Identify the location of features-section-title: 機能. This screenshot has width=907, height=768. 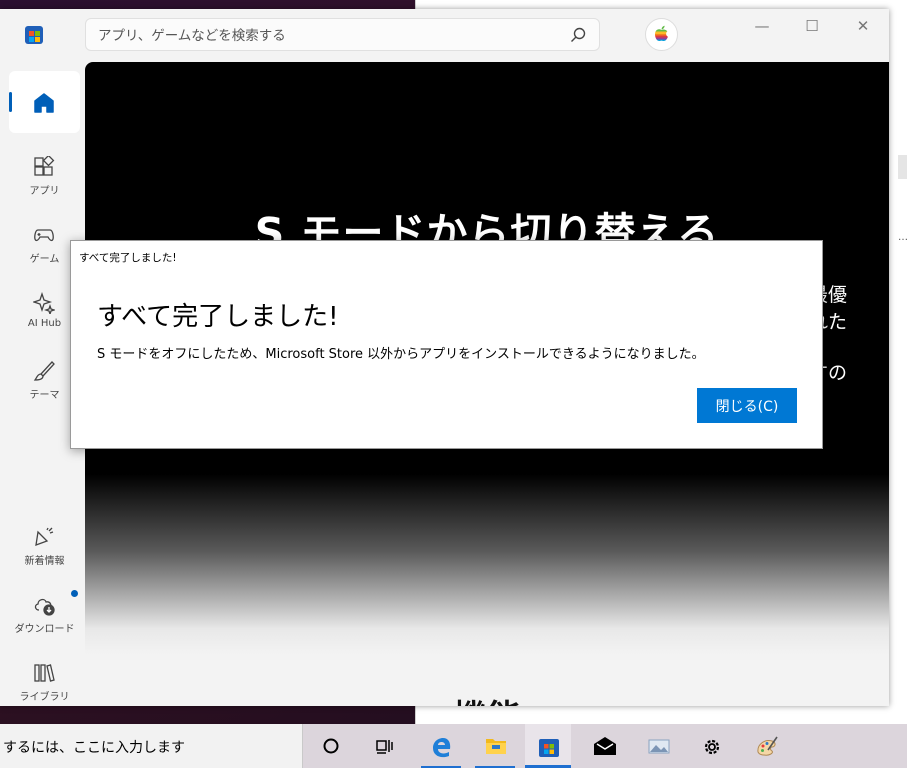
(487, 698).